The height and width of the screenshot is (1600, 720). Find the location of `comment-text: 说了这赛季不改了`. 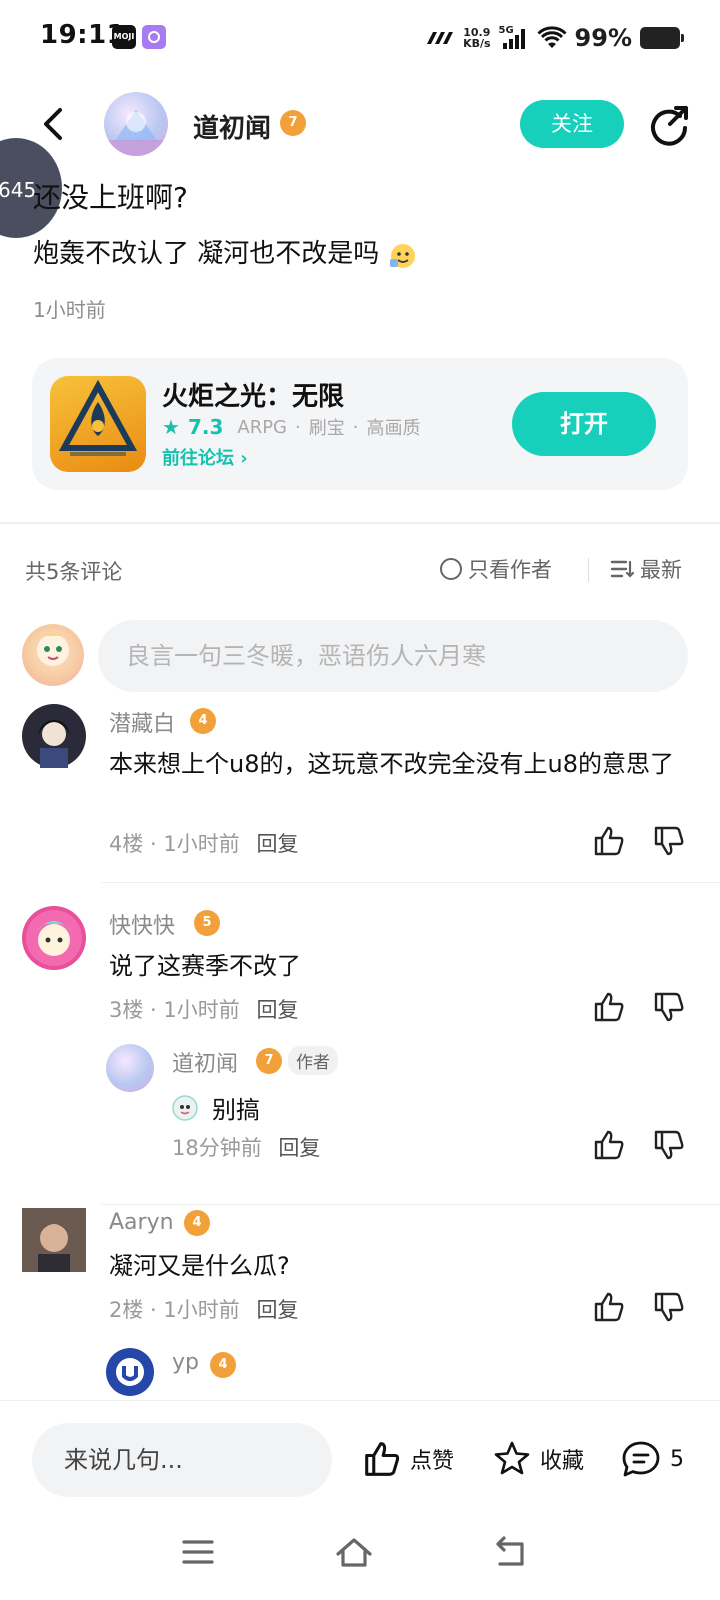

comment-text: 说了这赛季不改了 is located at coordinates (205, 966).